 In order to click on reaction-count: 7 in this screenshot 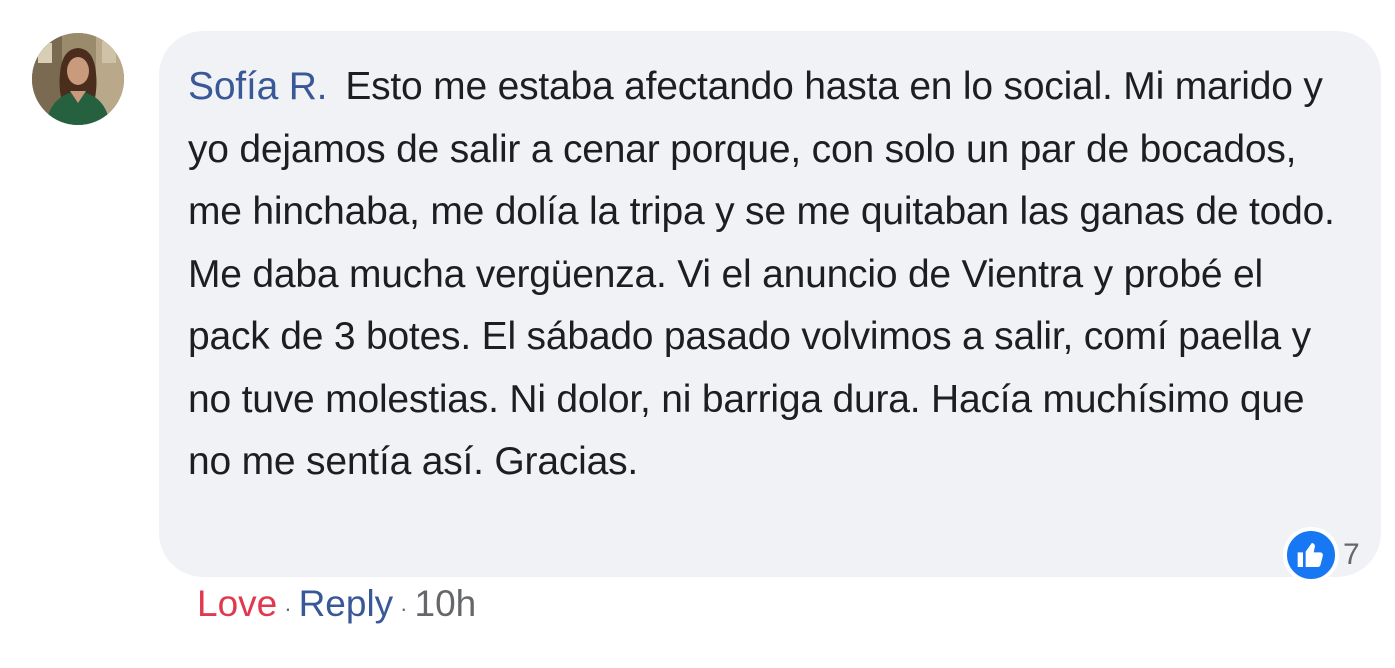, I will do `click(1351, 554)`.